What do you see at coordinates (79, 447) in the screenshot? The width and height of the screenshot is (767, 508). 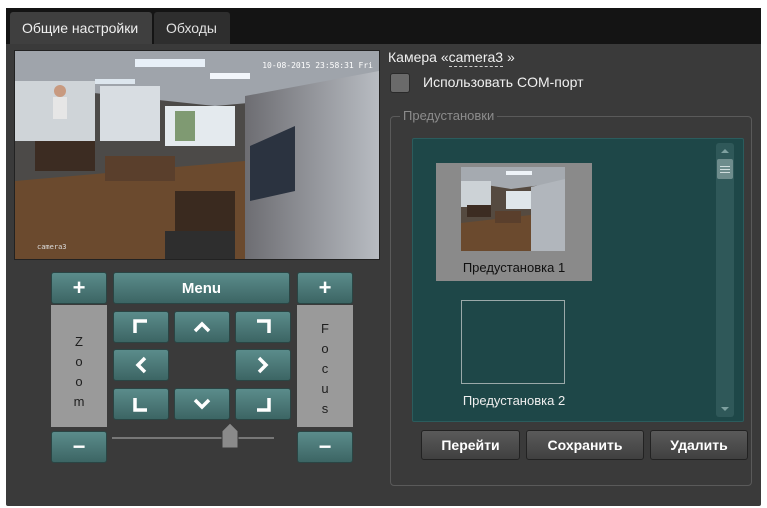 I see `zoom-out-button: −` at bounding box center [79, 447].